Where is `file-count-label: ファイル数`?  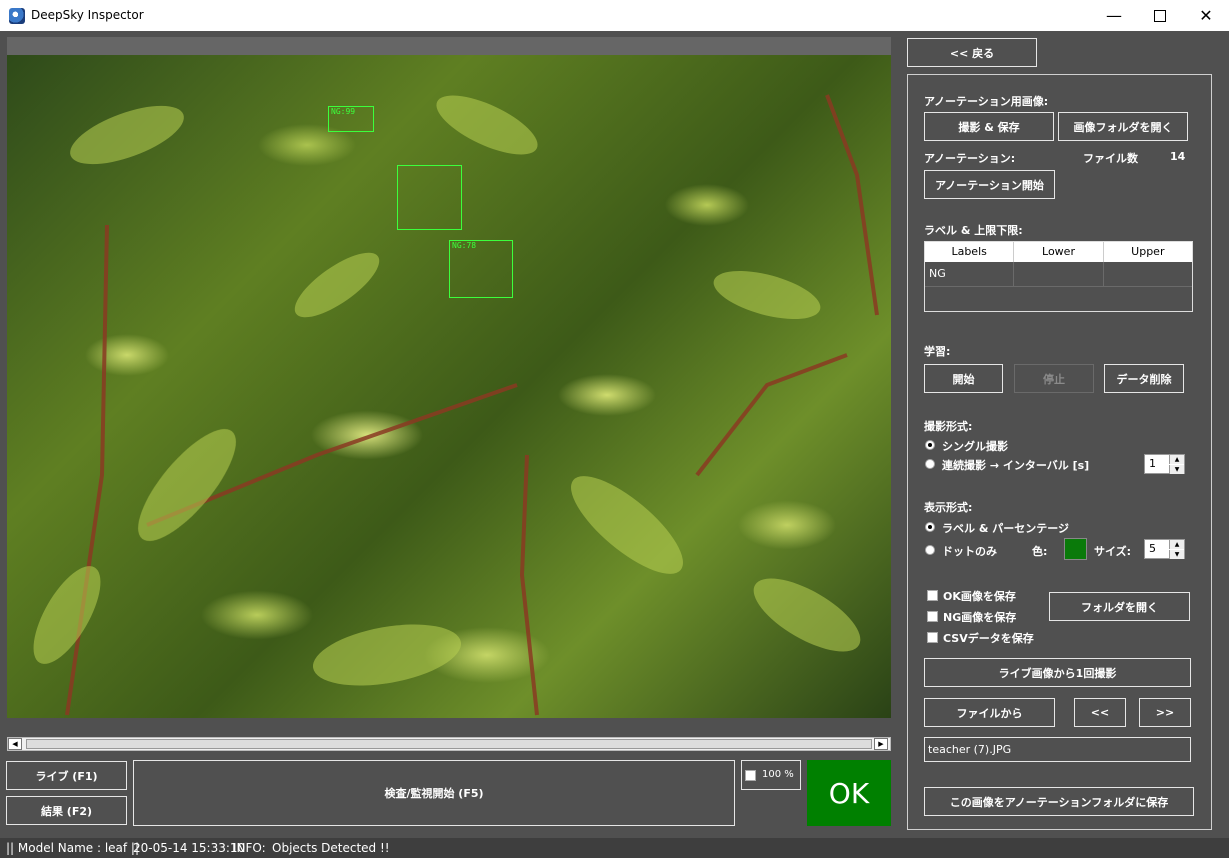
file-count-label: ファイル数 is located at coordinates (1110, 158).